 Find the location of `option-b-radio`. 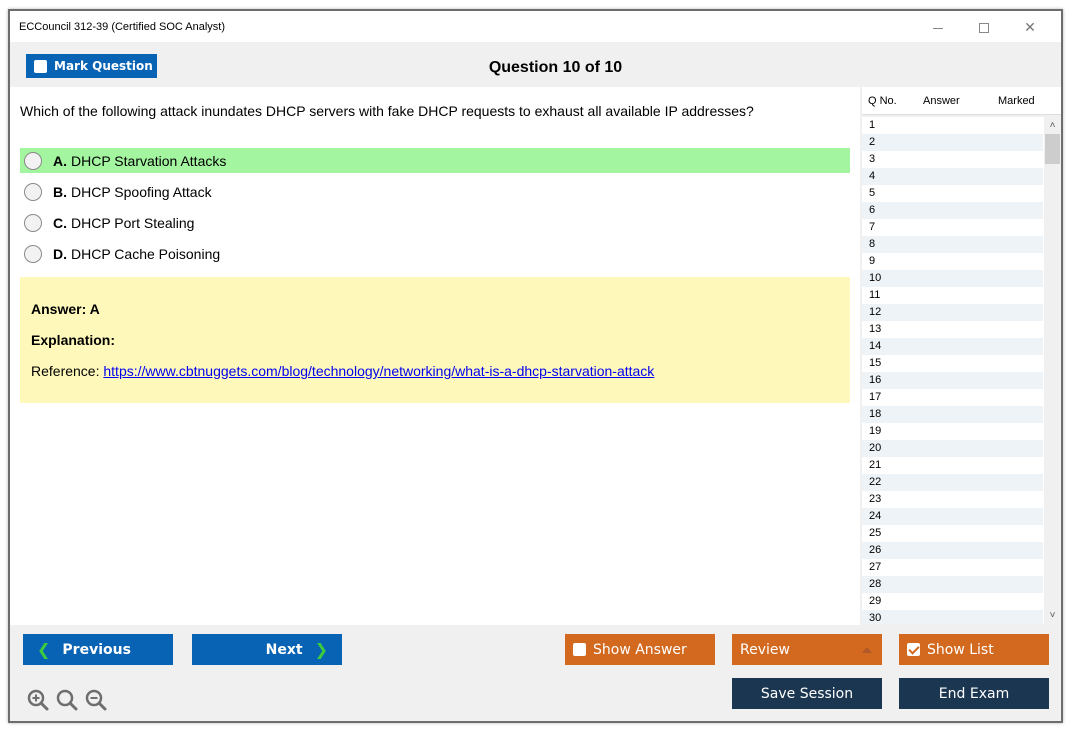

option-b-radio is located at coordinates (33, 191).